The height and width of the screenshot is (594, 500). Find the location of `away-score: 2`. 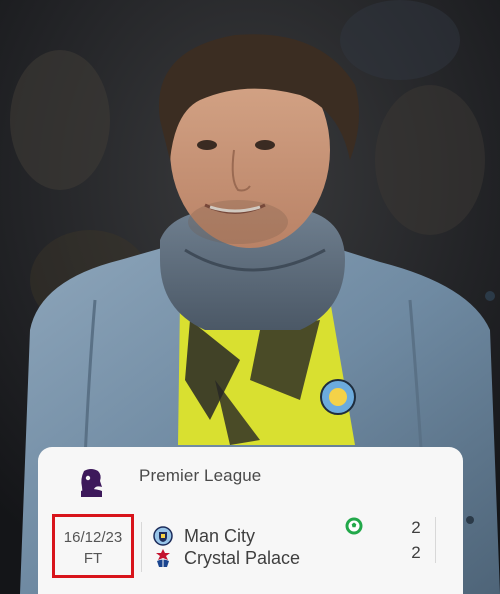

away-score: 2 is located at coordinates (416, 552).